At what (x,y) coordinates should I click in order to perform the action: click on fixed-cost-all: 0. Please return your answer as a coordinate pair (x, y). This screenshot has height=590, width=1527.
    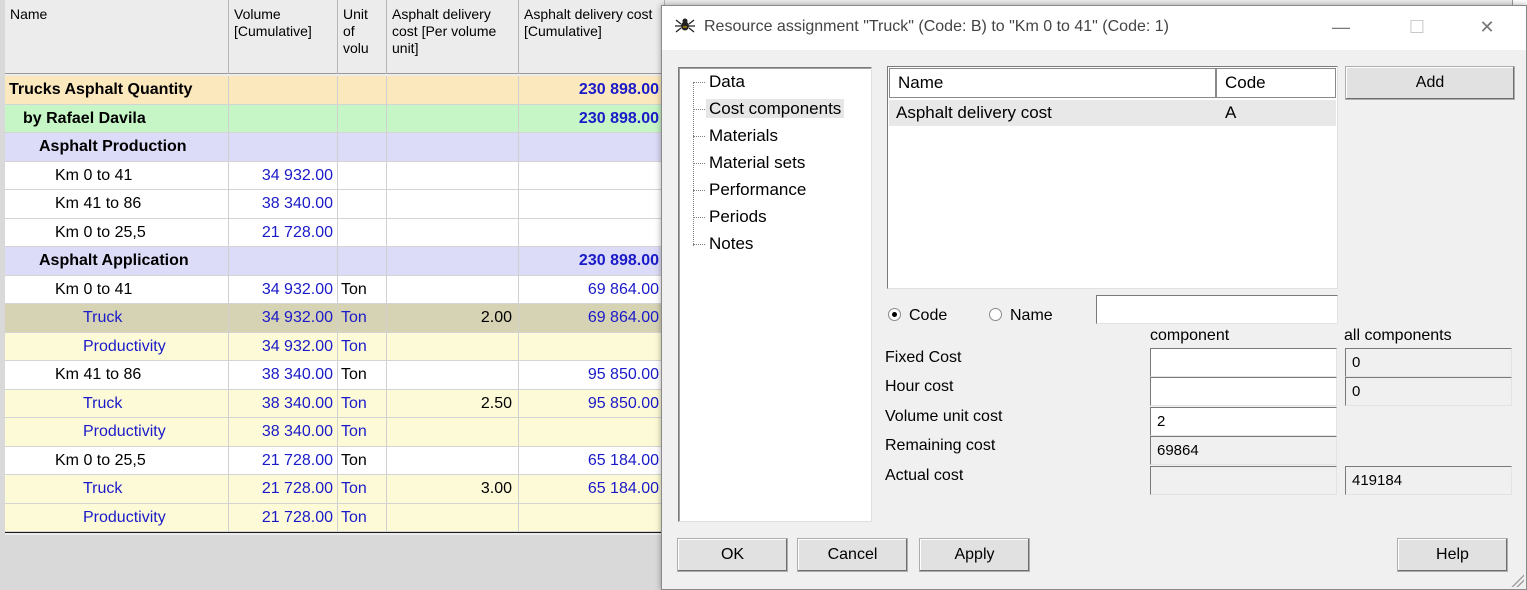
    Looking at the image, I should click on (1428, 362).